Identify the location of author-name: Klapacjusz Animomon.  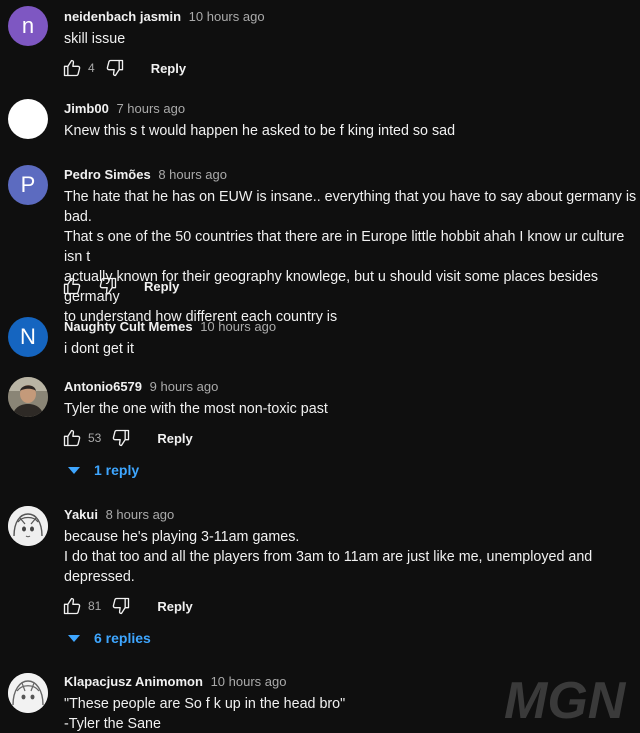
(133, 681).